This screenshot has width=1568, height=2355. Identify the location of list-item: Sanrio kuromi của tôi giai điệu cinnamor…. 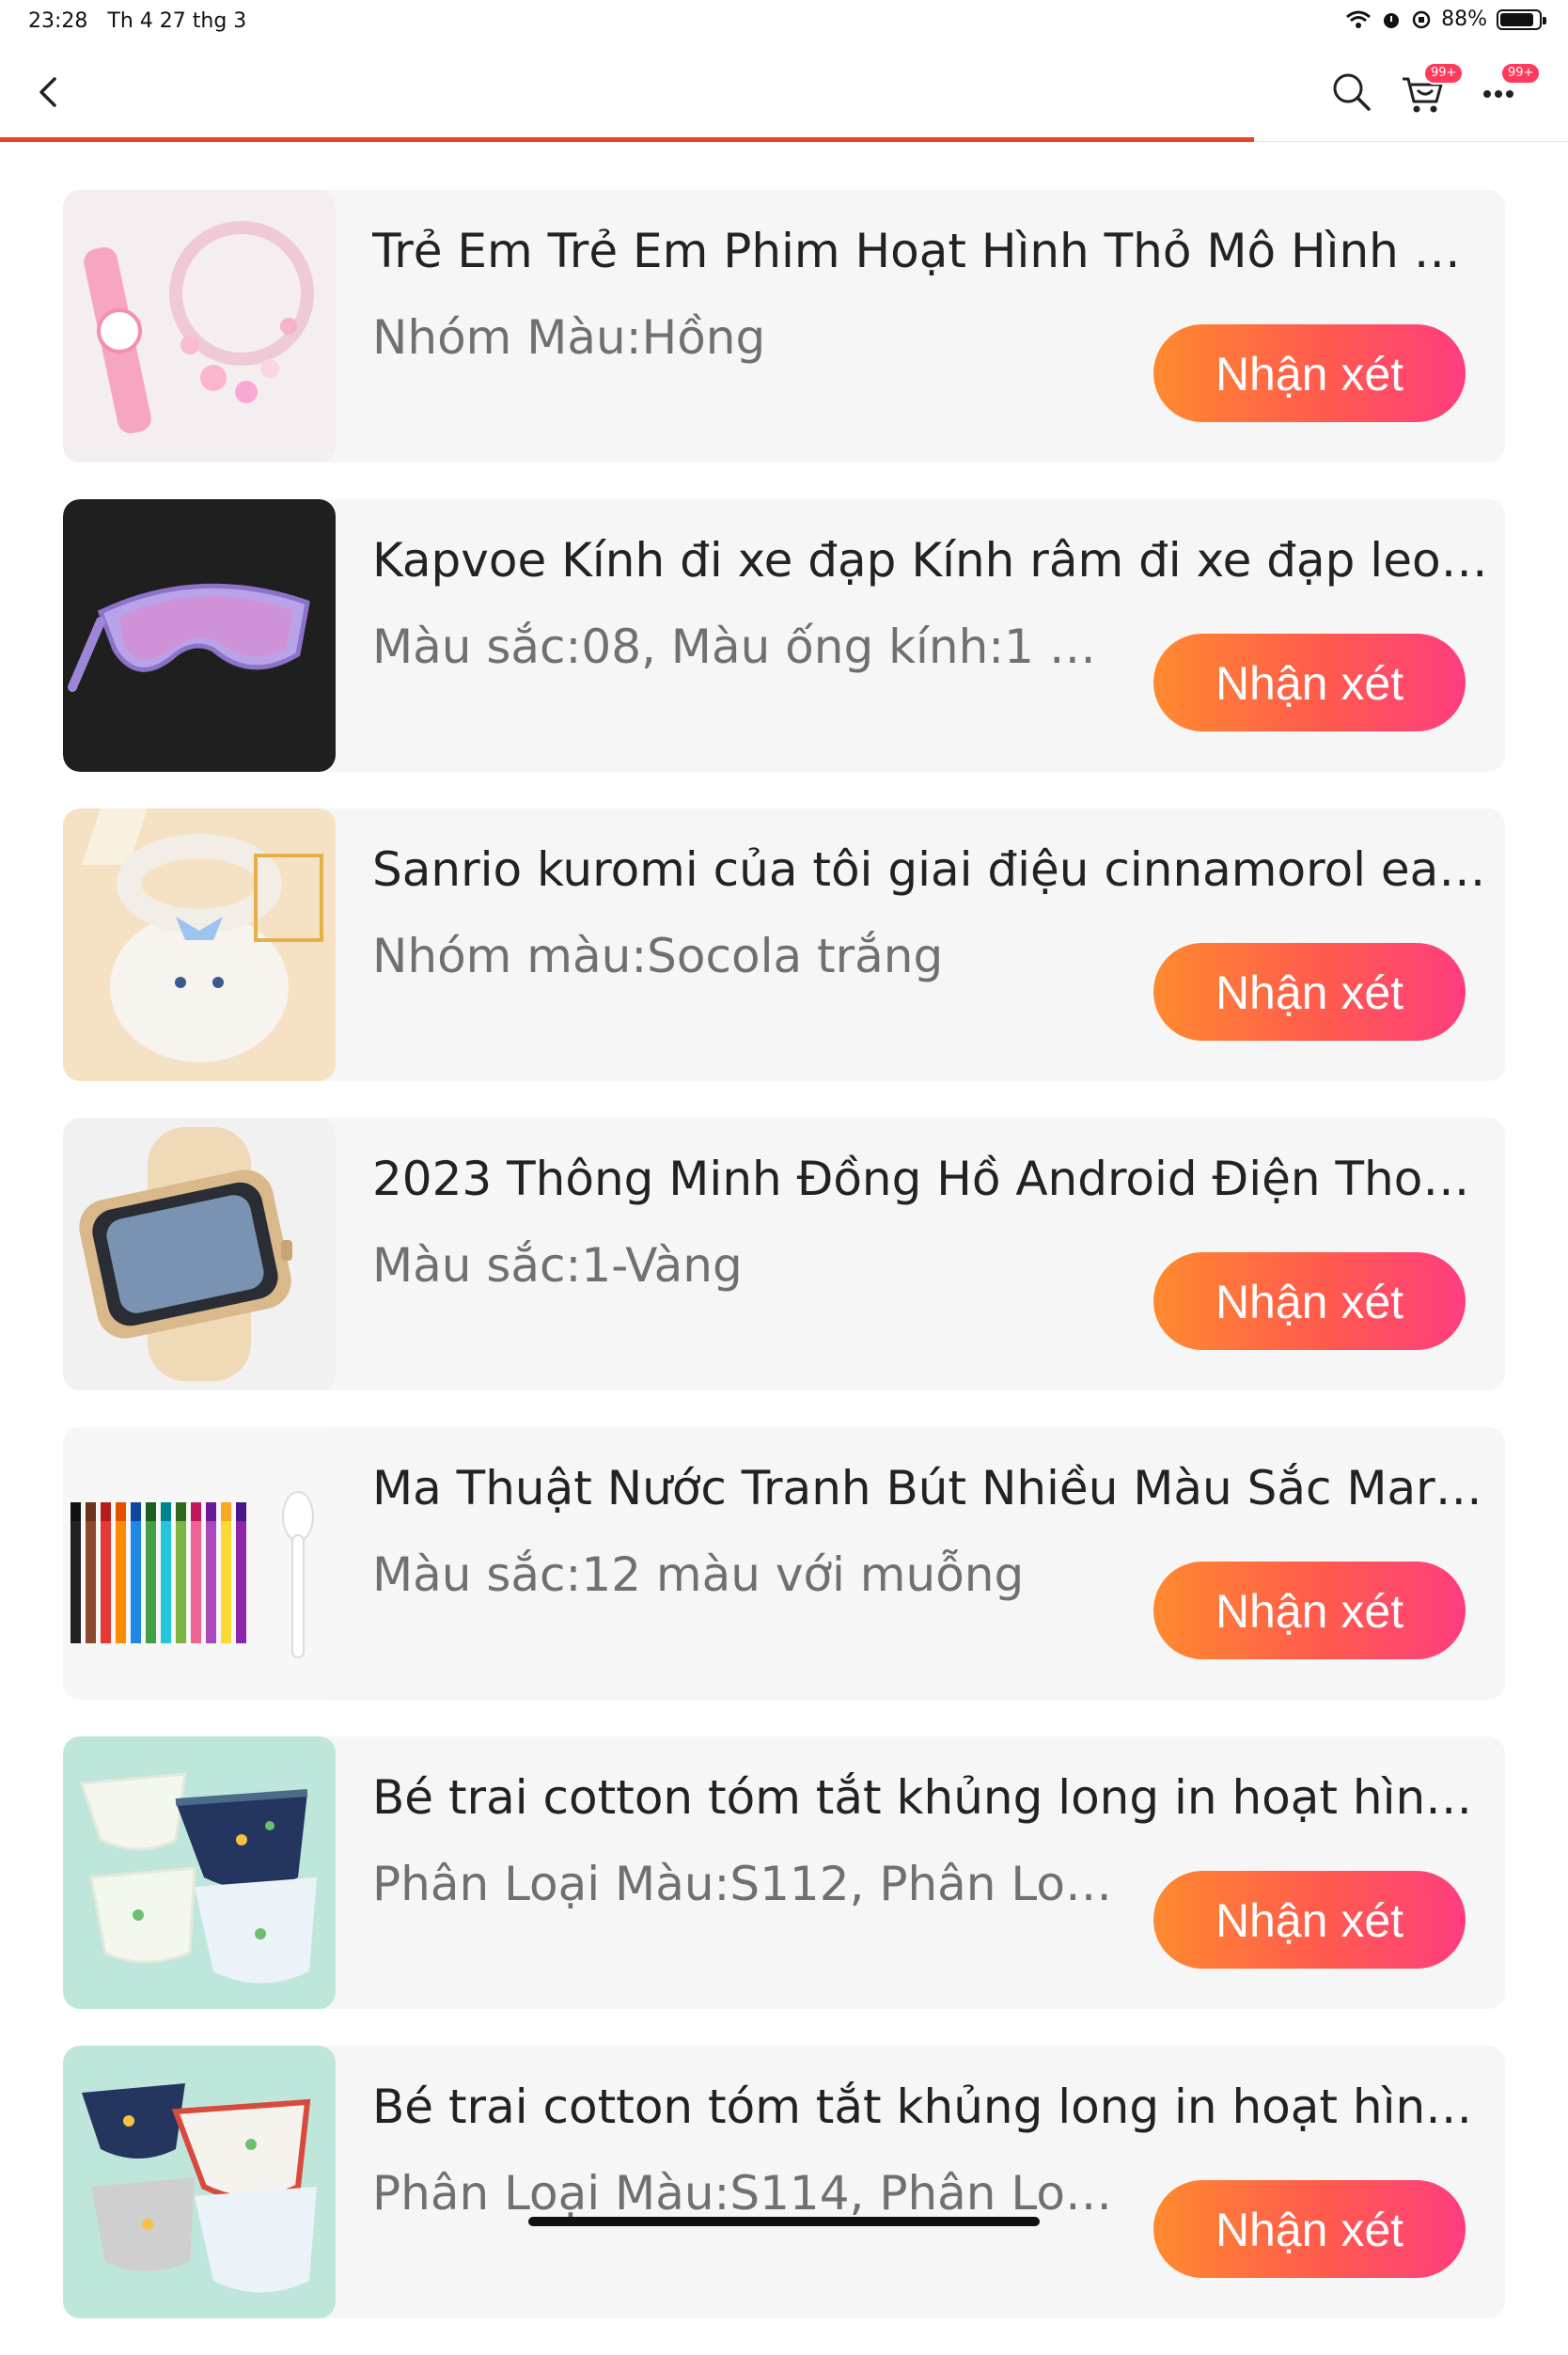
(784, 945).